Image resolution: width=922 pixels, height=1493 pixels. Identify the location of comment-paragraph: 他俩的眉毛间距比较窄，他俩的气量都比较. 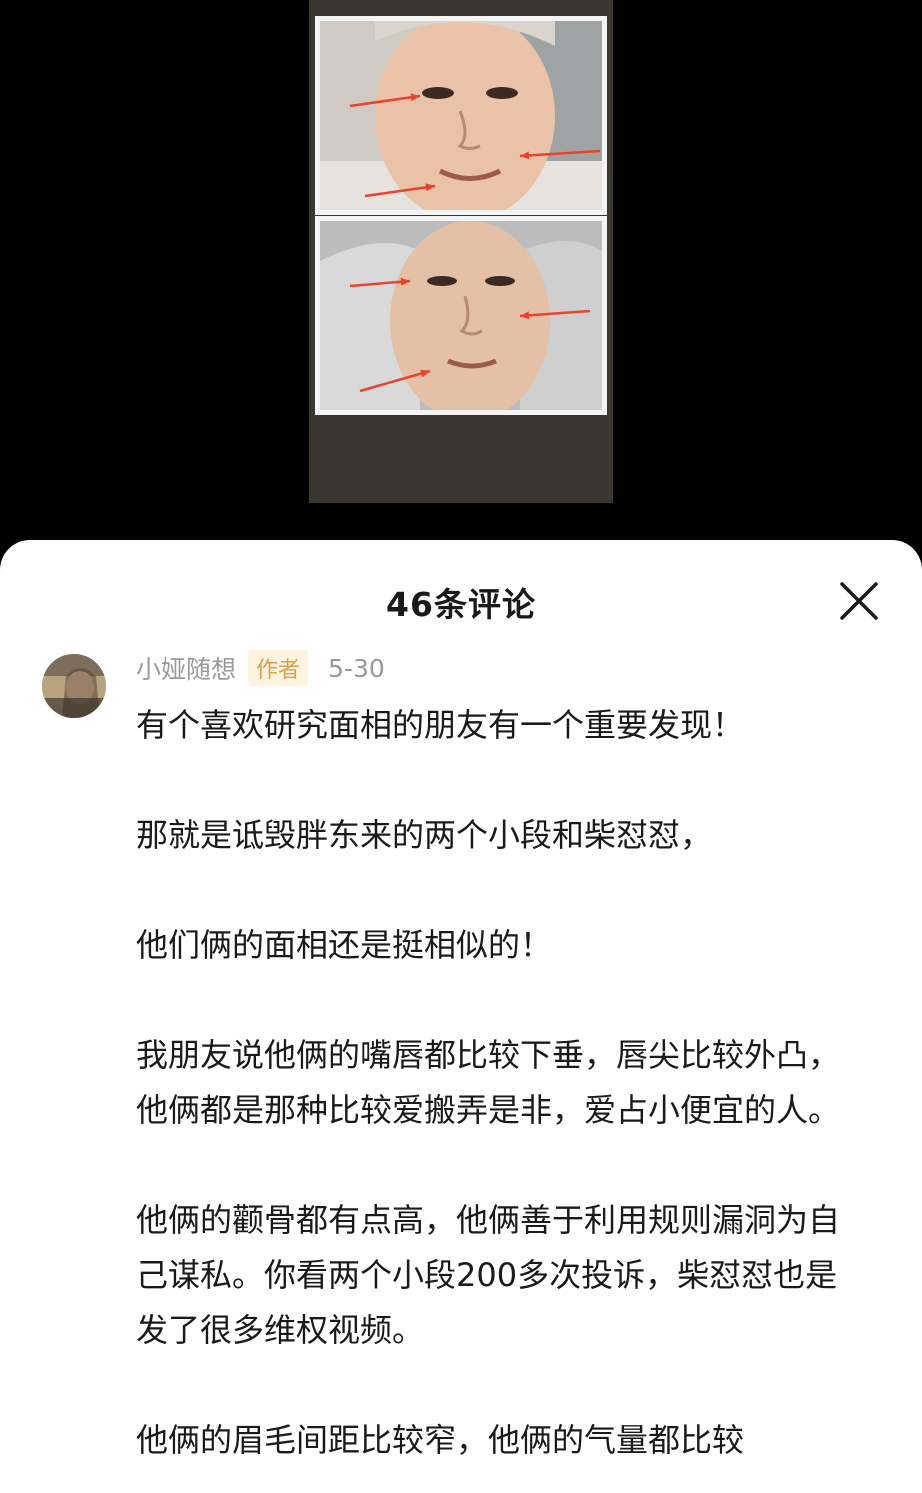
(440, 1440).